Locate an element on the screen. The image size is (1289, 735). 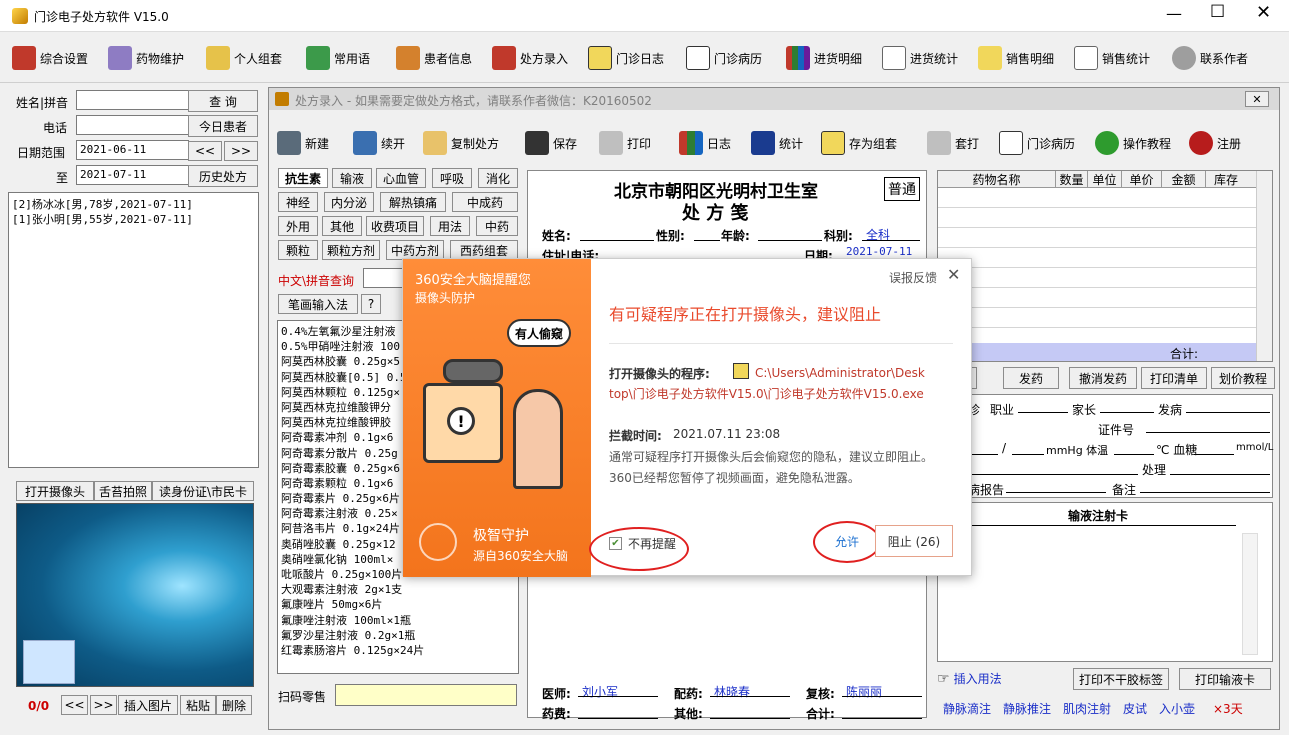
drug-table: 药物名称 数量 单位 单价 金额 库存 合计: is located at coordinates (1105, 266).